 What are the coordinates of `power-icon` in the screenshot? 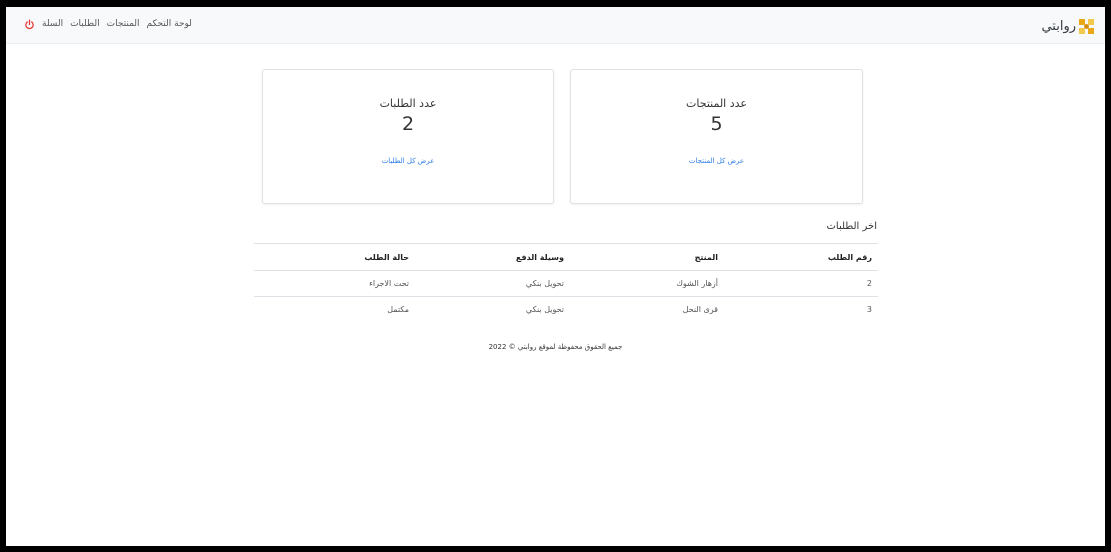 It's located at (29, 24).